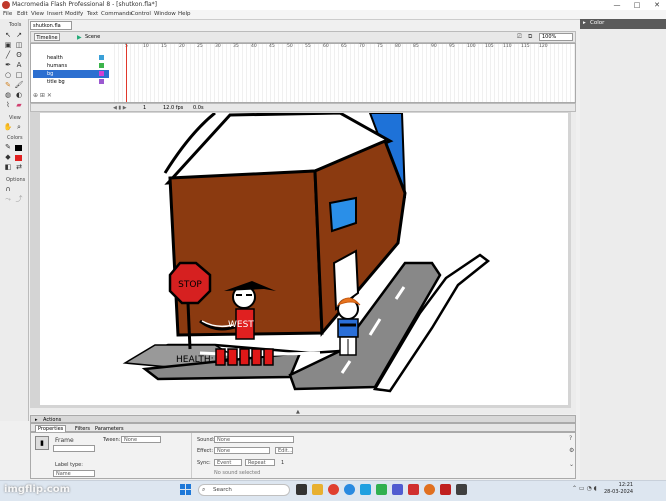 The width and height of the screenshot is (666, 501). What do you see at coordinates (184, 14) in the screenshot?
I see `menu-help: Help` at bounding box center [184, 14].